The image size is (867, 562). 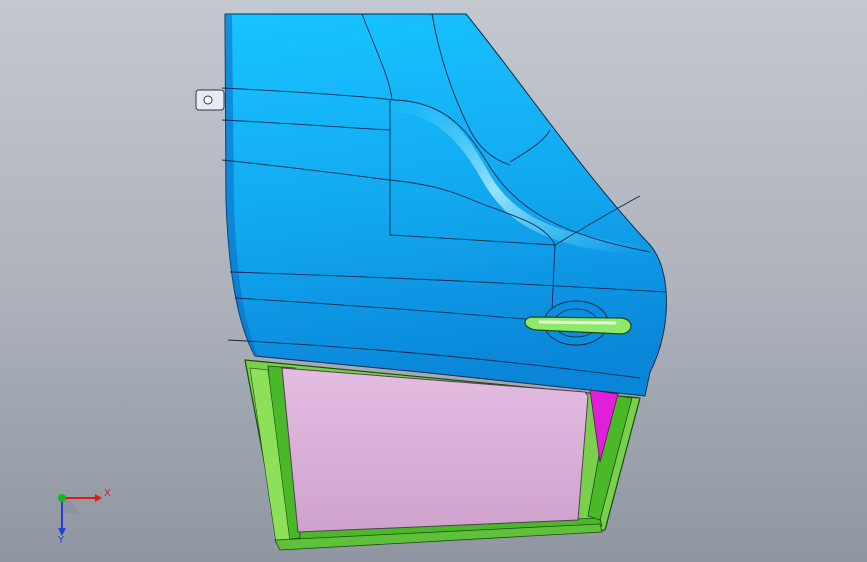 What do you see at coordinates (61, 539) in the screenshot?
I see `z-axis-label: Y` at bounding box center [61, 539].